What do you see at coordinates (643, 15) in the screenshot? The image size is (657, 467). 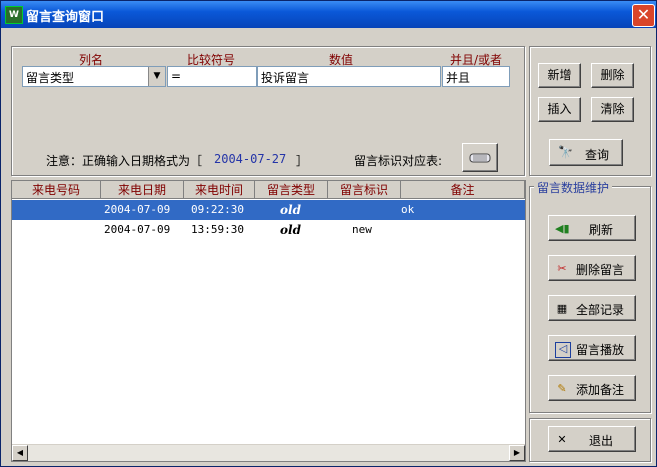 I see `close-button: ✕` at bounding box center [643, 15].